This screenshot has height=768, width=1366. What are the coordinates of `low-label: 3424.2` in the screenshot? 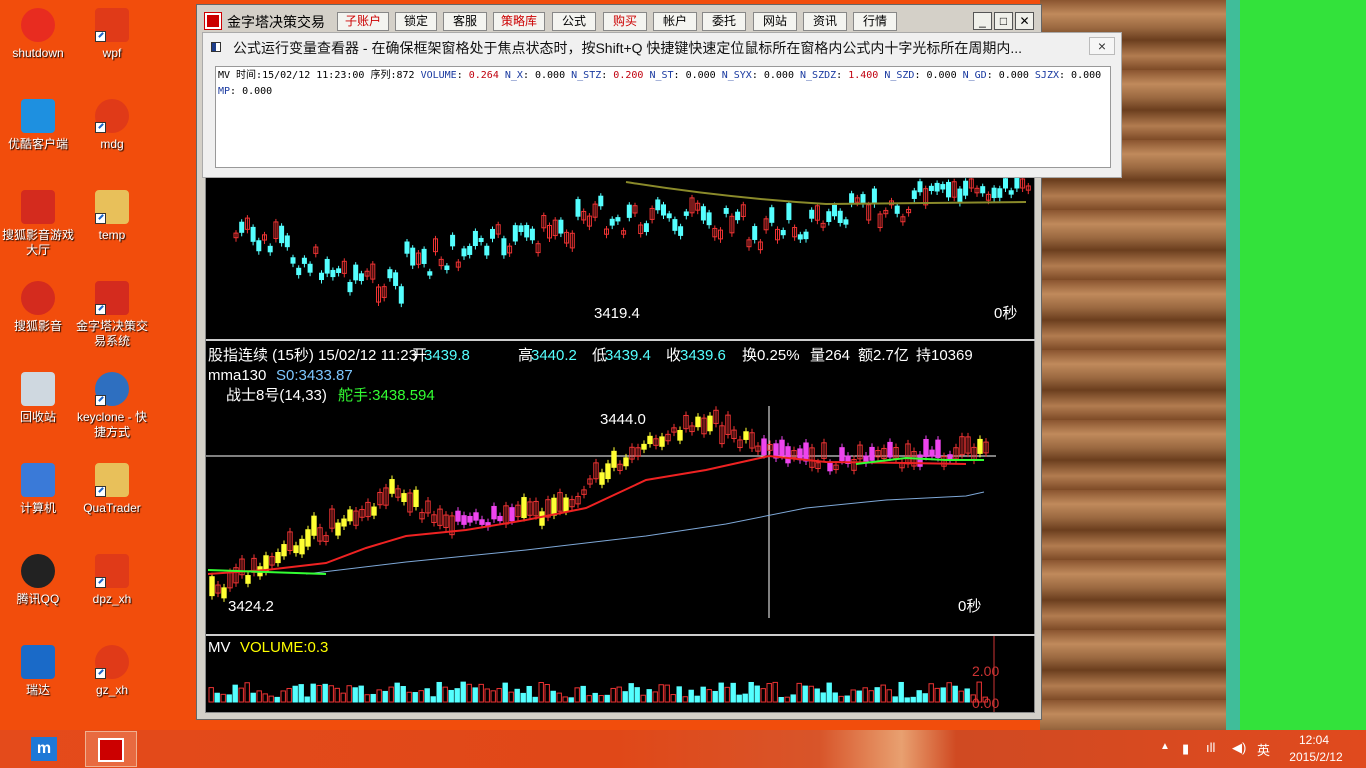 It's located at (251, 606).